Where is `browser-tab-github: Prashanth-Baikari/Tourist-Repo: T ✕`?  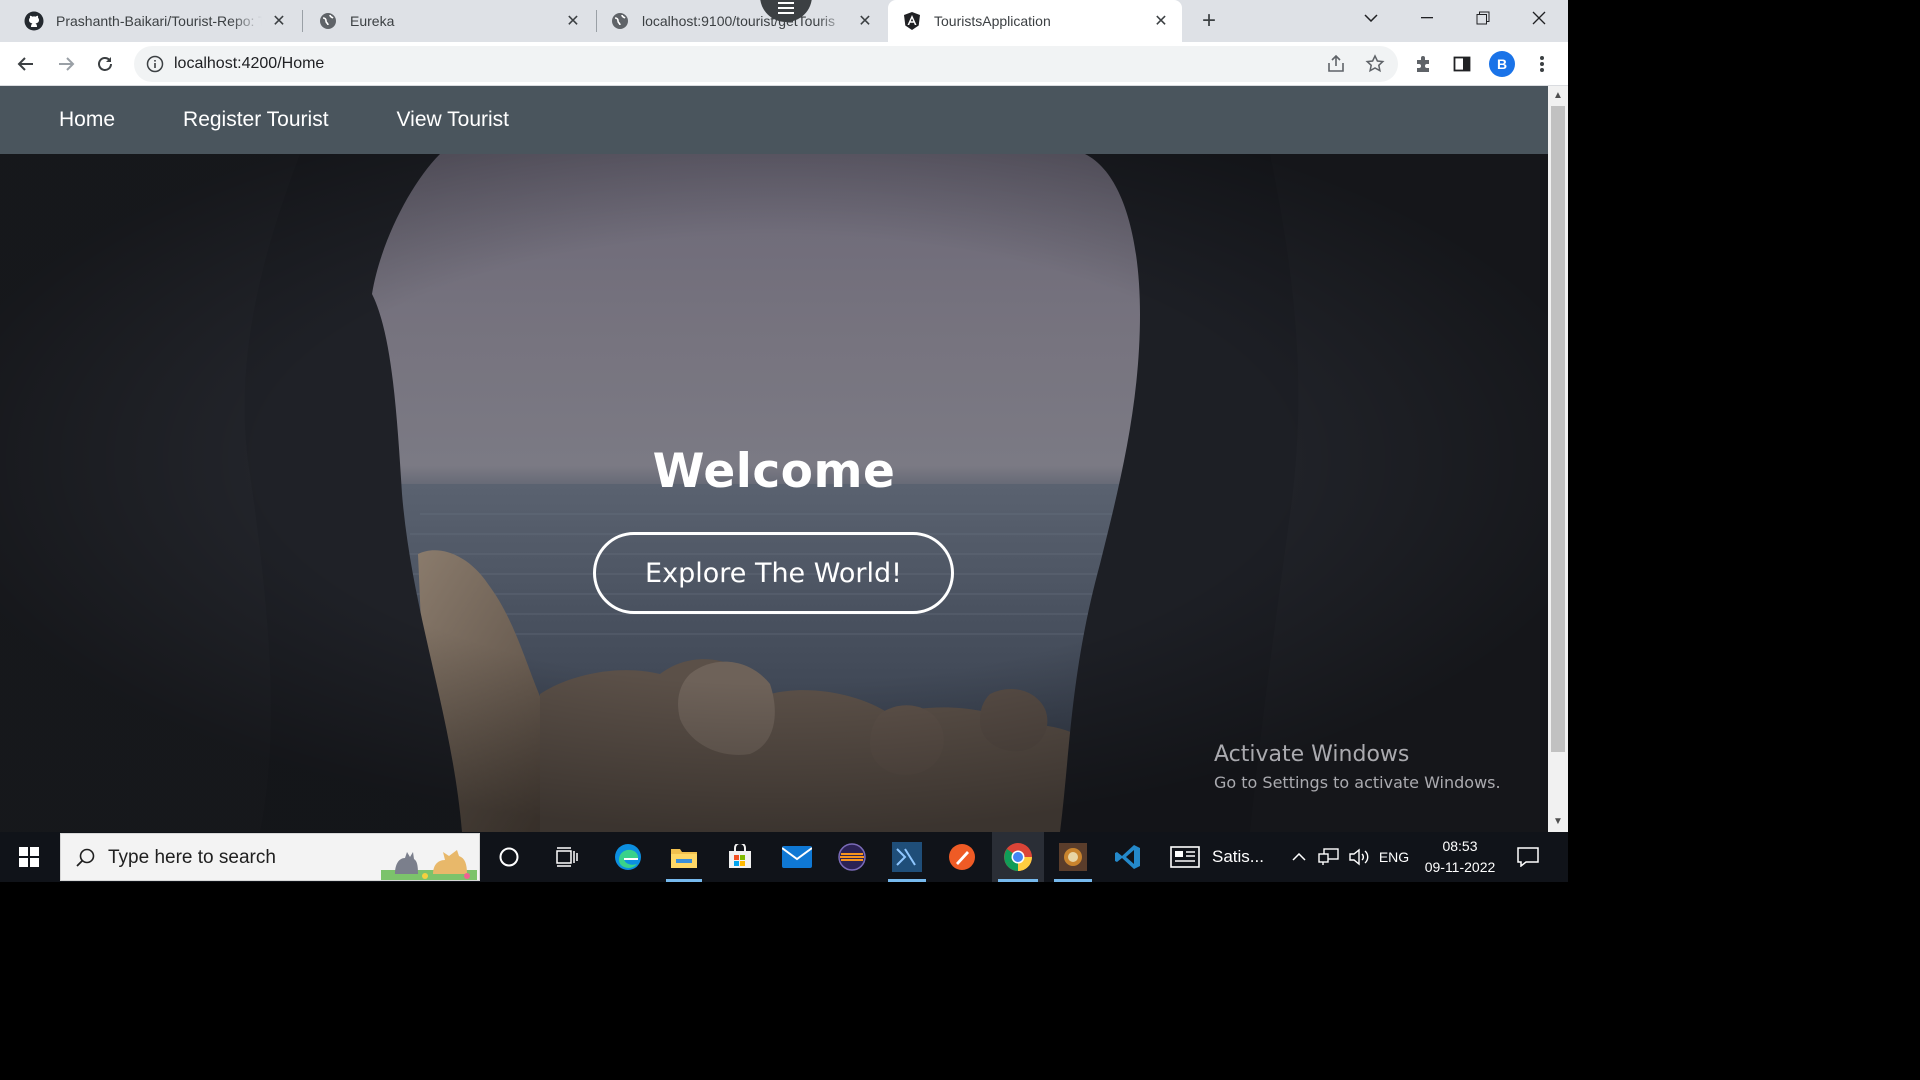
browser-tab-github: Prashanth-Baikari/Tourist-Repo: T ✕ is located at coordinates (150, 21).